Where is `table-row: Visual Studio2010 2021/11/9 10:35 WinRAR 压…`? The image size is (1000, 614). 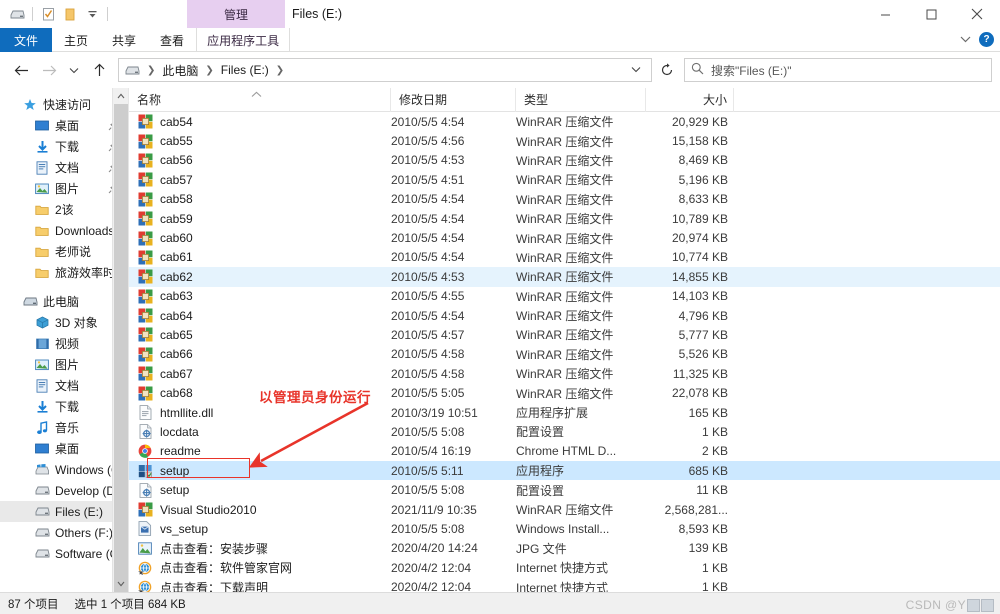
table-row: Visual Studio2010 2021/11/9 10:35 WinRAR 压… is located at coordinates (564, 509).